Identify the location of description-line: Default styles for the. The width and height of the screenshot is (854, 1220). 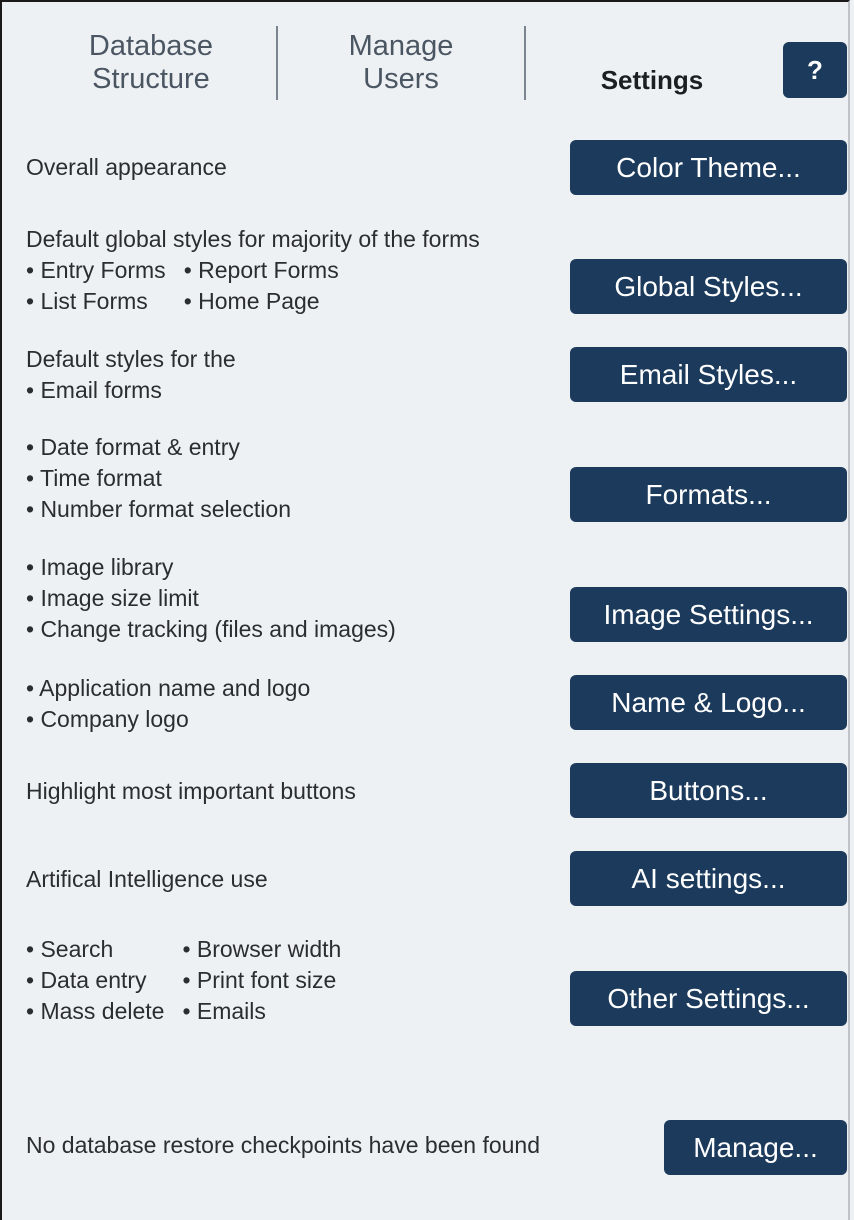
(131, 359).